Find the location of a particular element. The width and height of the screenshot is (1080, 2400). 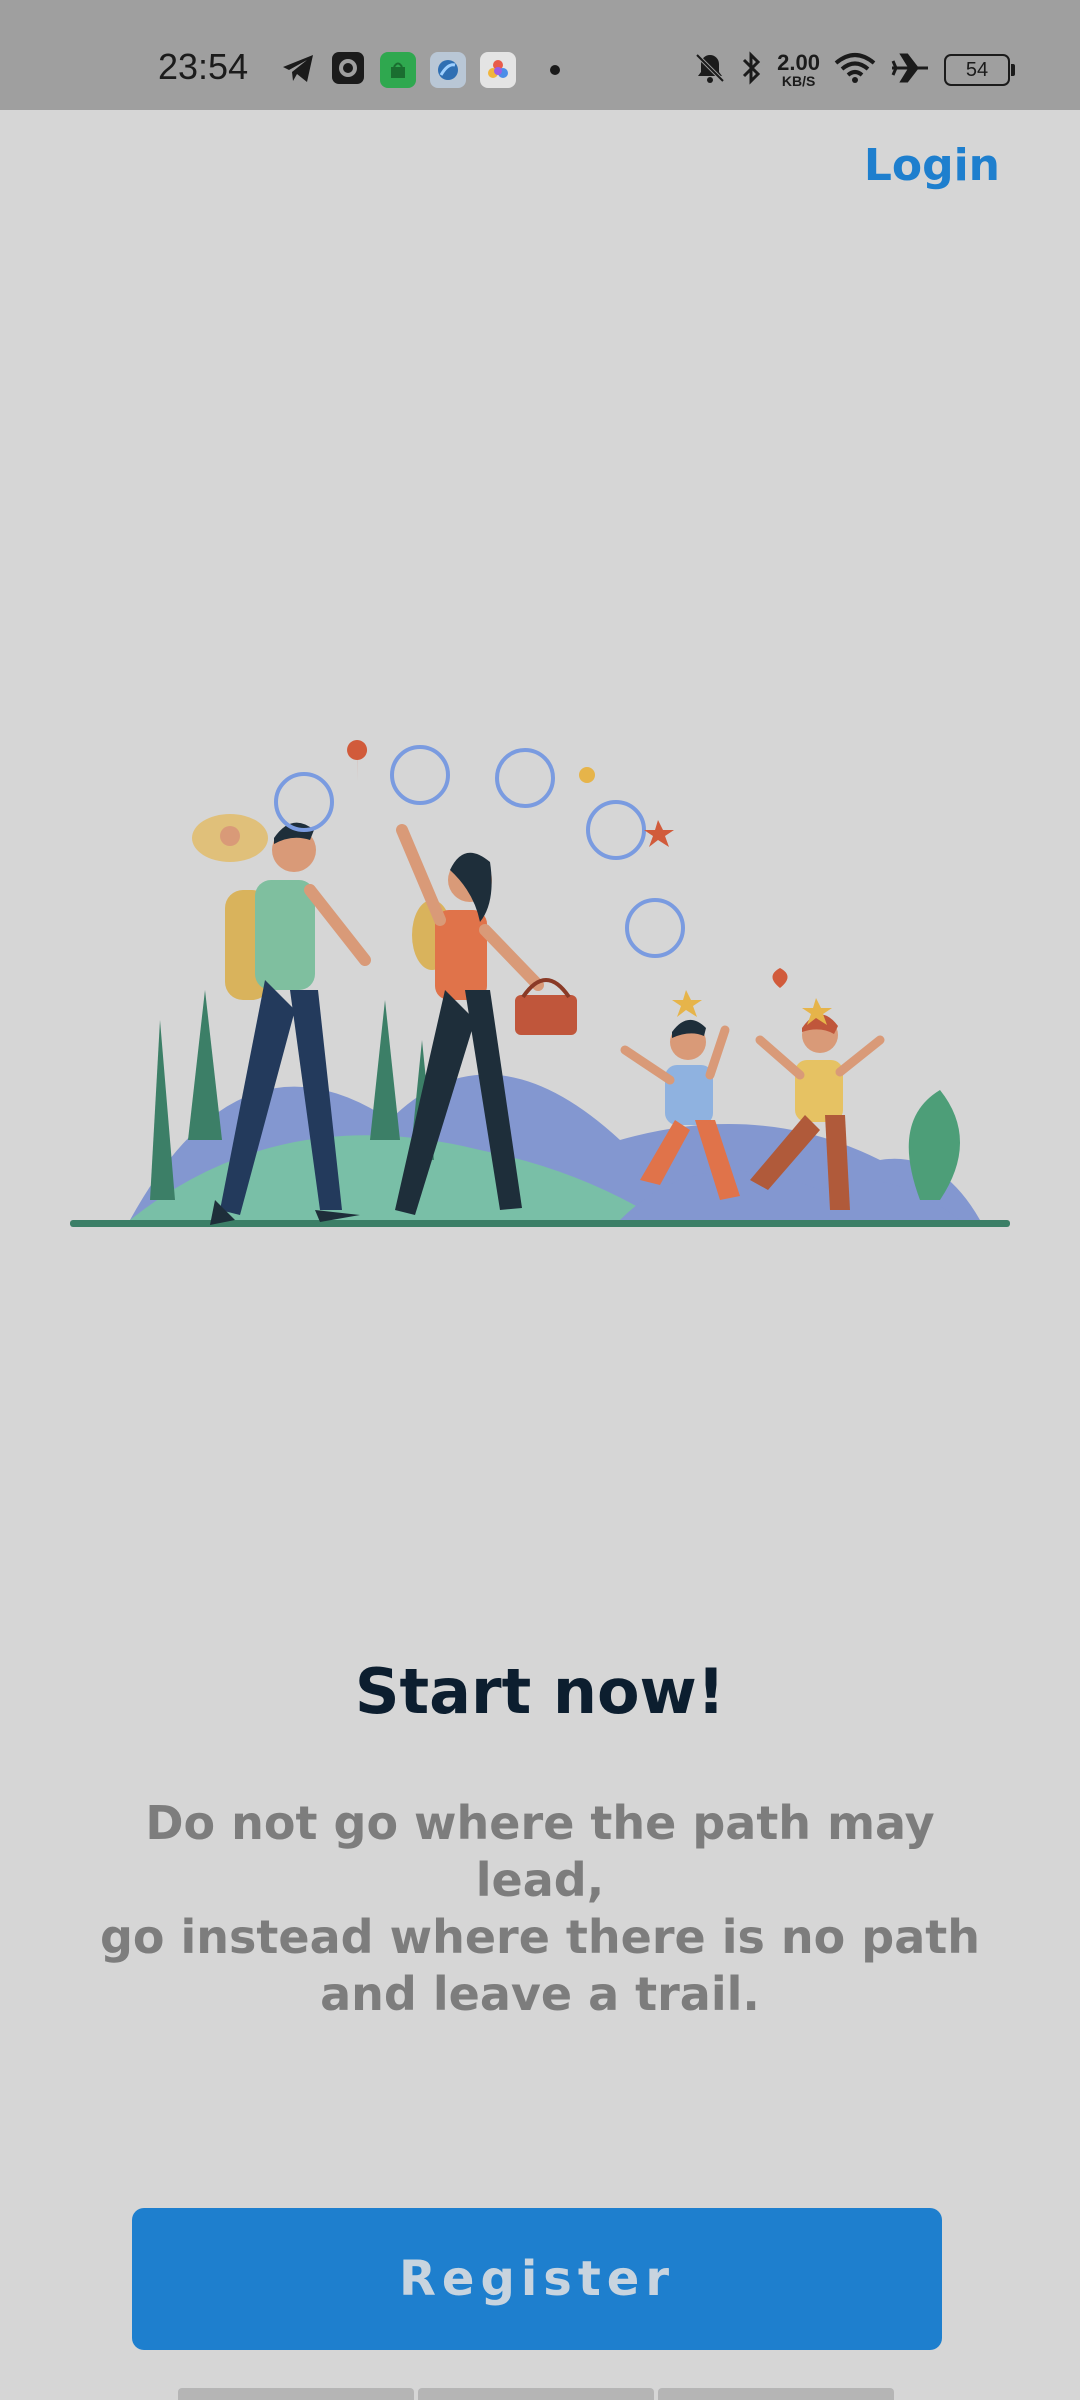

telegram-icon is located at coordinates (298, 70).